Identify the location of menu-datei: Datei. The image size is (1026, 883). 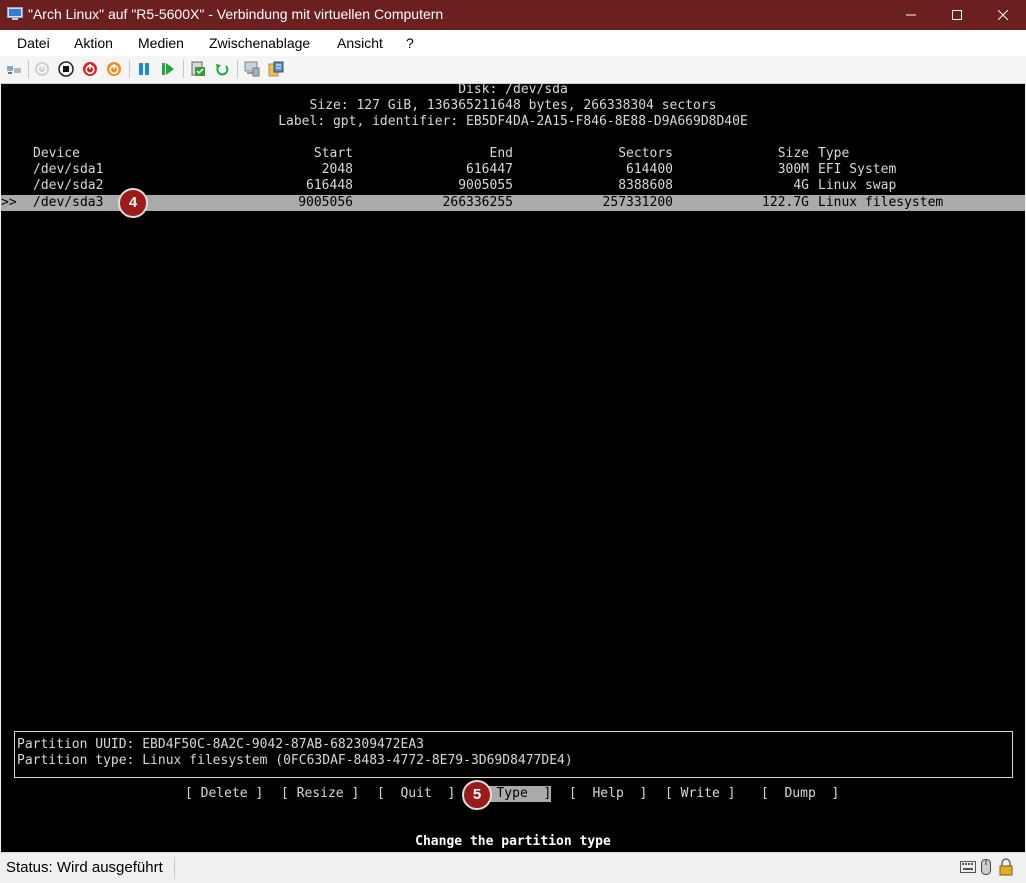
(33, 43).